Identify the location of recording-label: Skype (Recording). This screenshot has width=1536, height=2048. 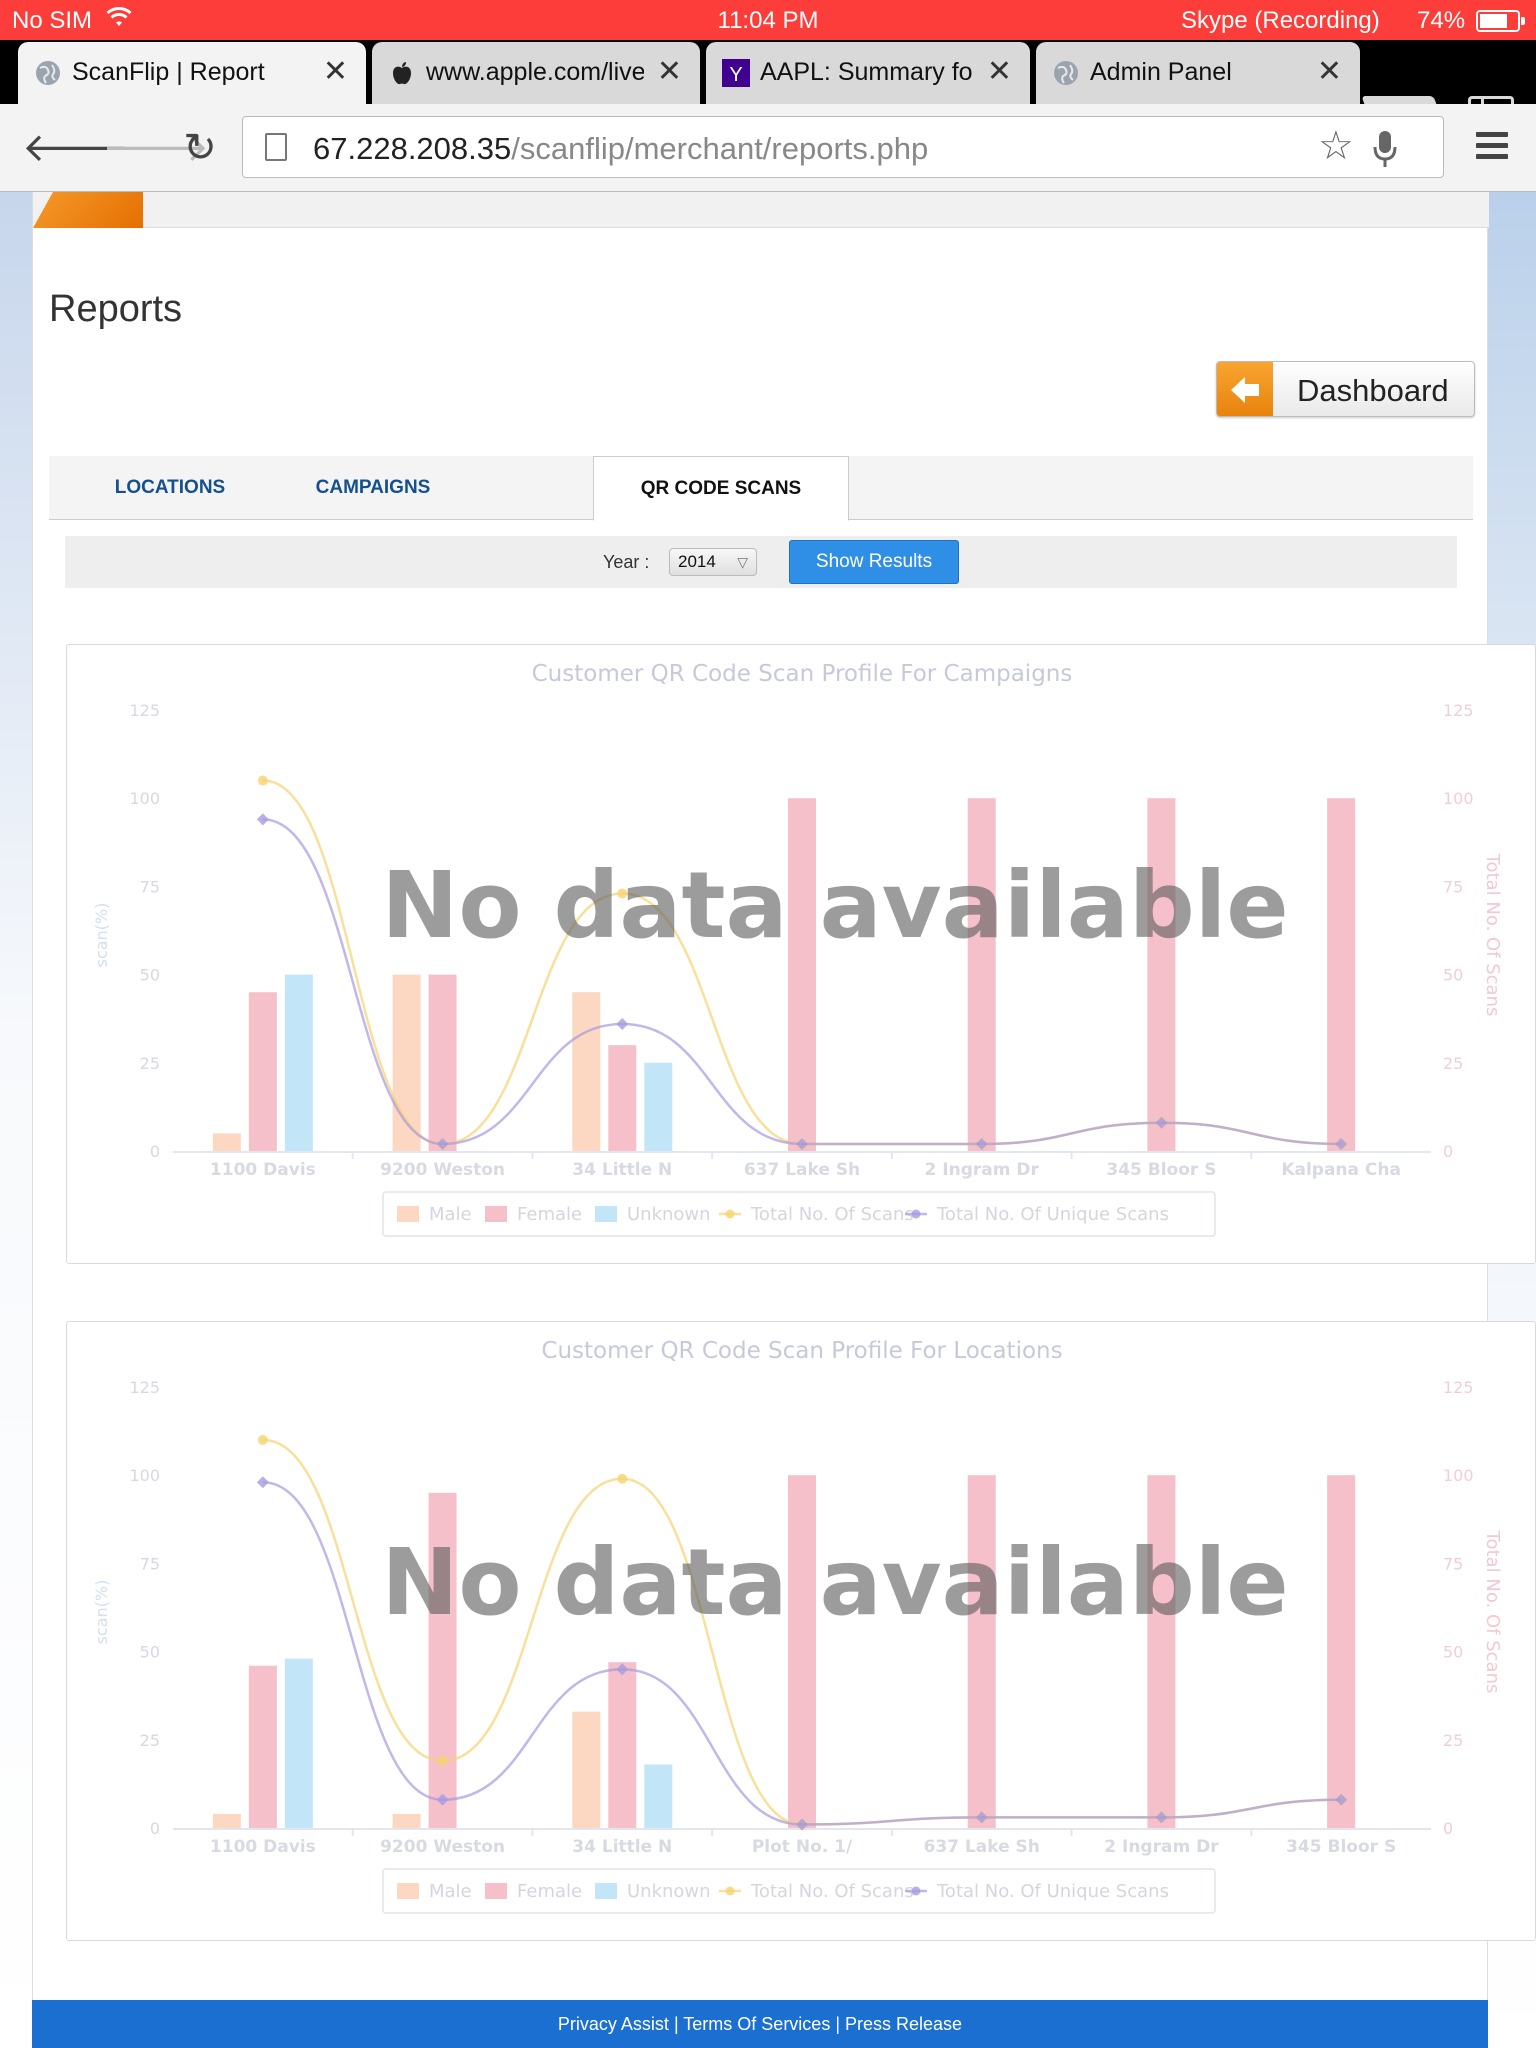
(1280, 20).